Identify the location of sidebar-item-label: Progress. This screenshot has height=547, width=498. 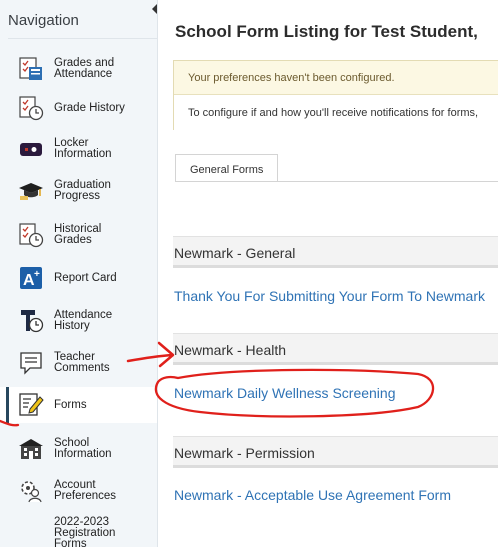
(77, 196).